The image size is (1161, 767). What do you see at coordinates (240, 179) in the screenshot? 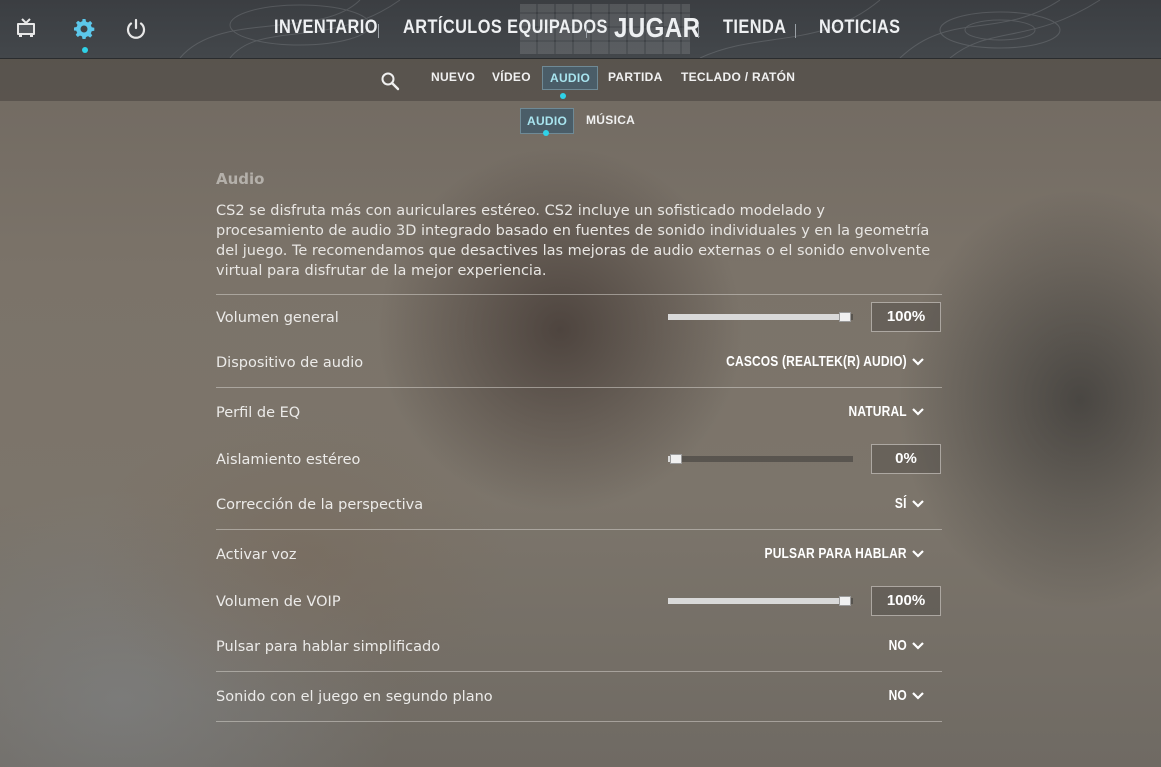
I see `section-title: Audio` at bounding box center [240, 179].